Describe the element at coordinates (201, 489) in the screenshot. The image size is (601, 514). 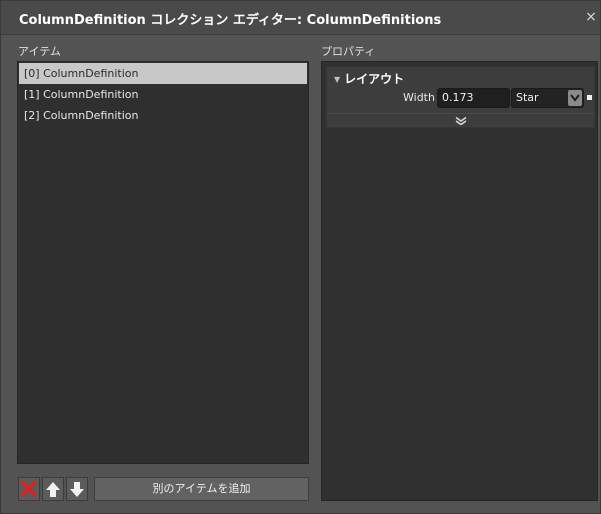
I see `add-item-button: 別のアイテムを追加` at that location.